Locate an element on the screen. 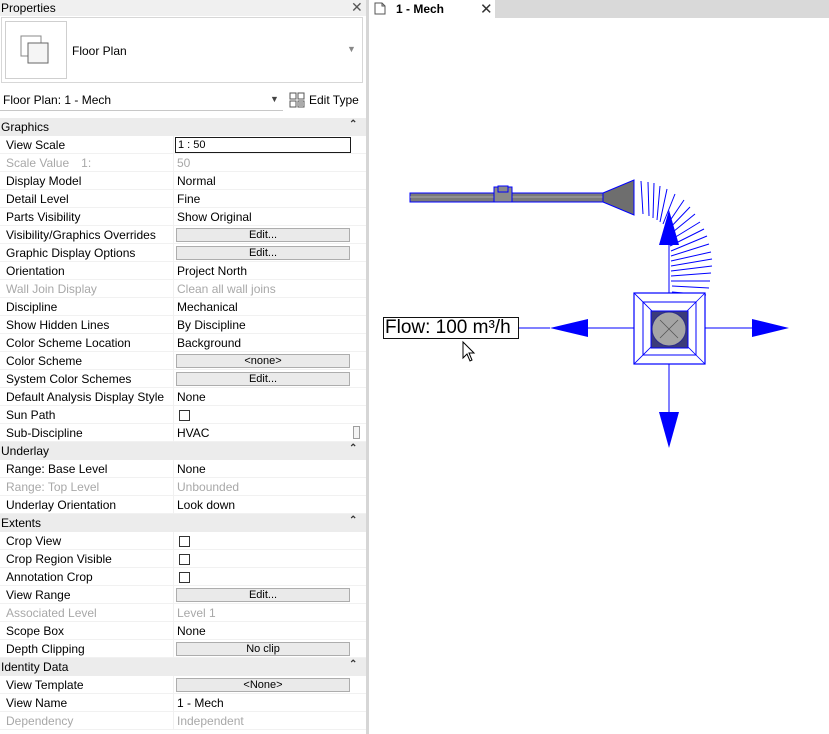 This screenshot has height=734, width=829. view-instance-selector: Floor Plan: 1 - Mech ▼ is located at coordinates (141, 100).